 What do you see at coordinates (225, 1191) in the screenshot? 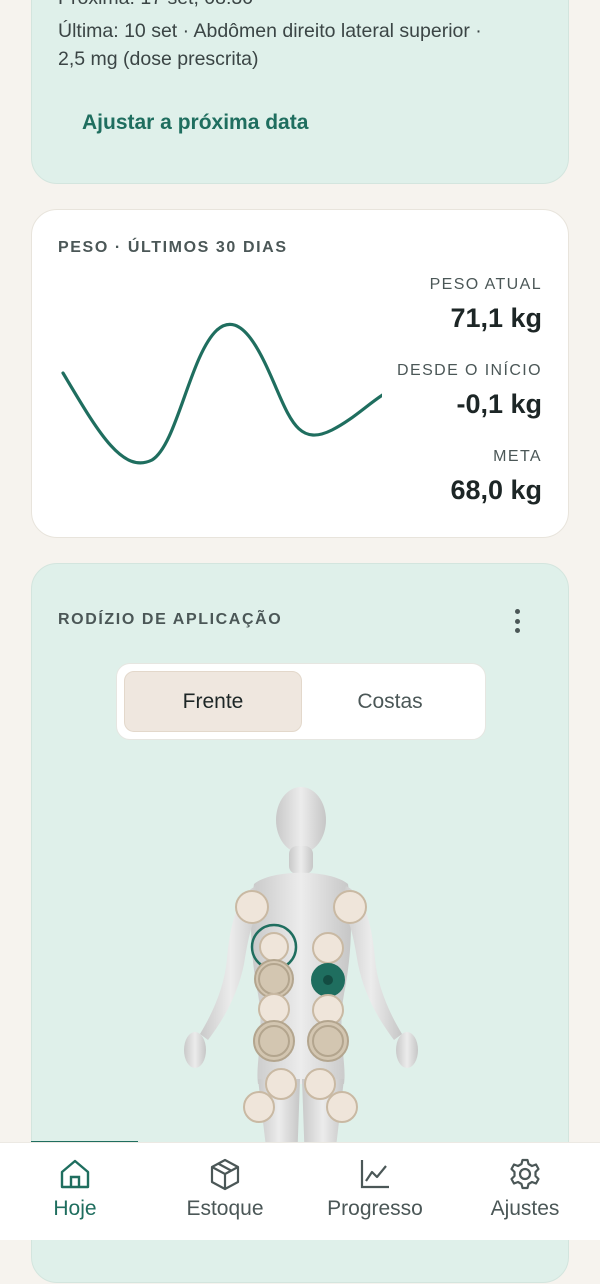
I see `nav-stock: Estoque` at bounding box center [225, 1191].